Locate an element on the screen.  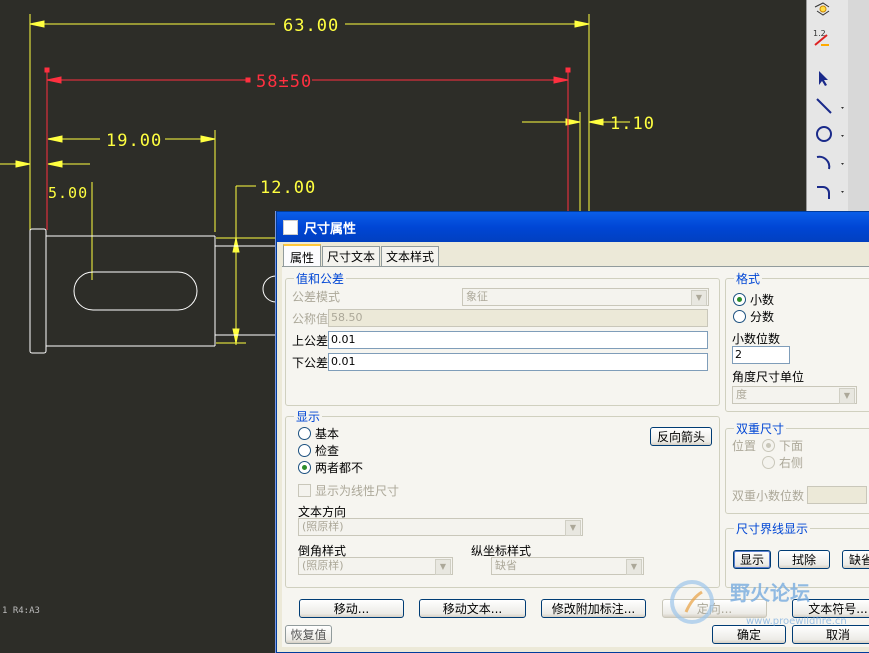
sketch-toolbar: 1.2 is located at coordinates (827, 106).